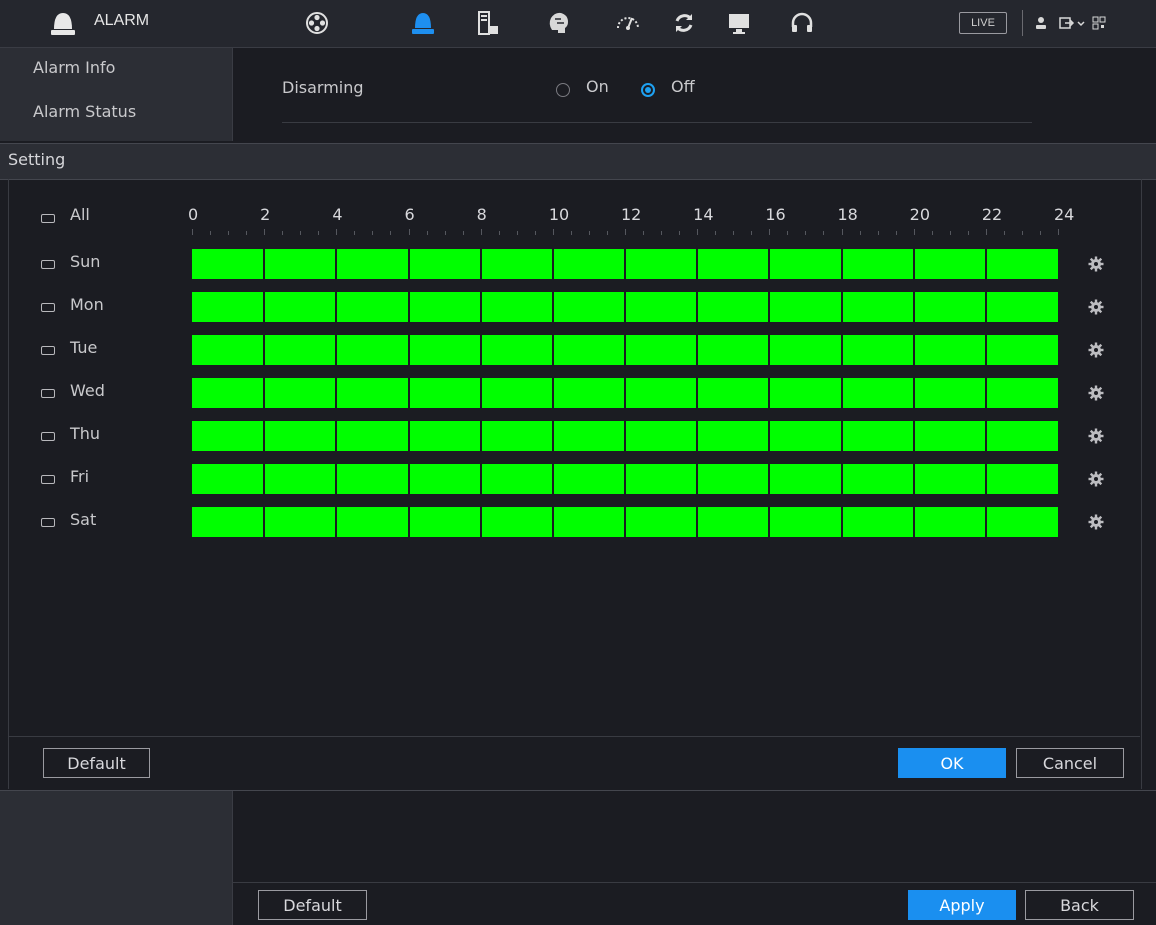 This screenshot has width=1156, height=925. Describe the element at coordinates (684, 23) in the screenshot. I see `refresh-icon` at that location.